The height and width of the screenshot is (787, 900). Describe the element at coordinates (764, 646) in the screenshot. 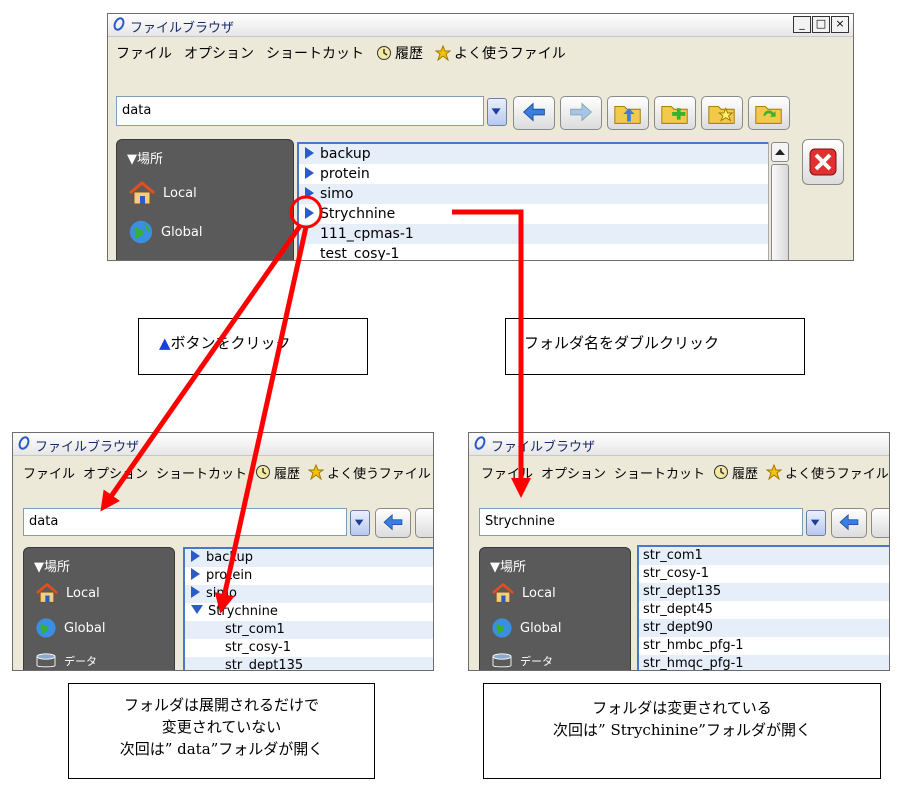

I see `list-item: str_hmbc_pfg-1` at that location.